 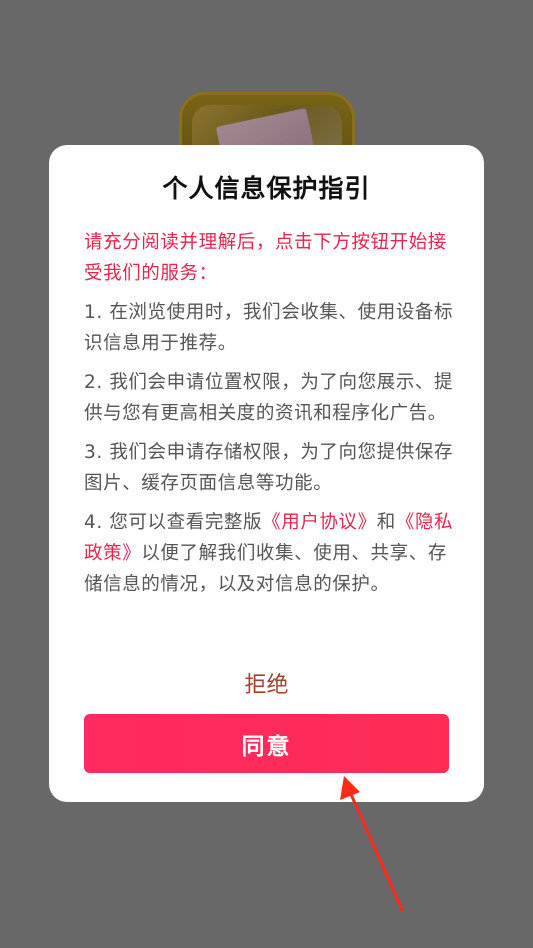 I want to click on red-arrow-icon, so click(x=372, y=844).